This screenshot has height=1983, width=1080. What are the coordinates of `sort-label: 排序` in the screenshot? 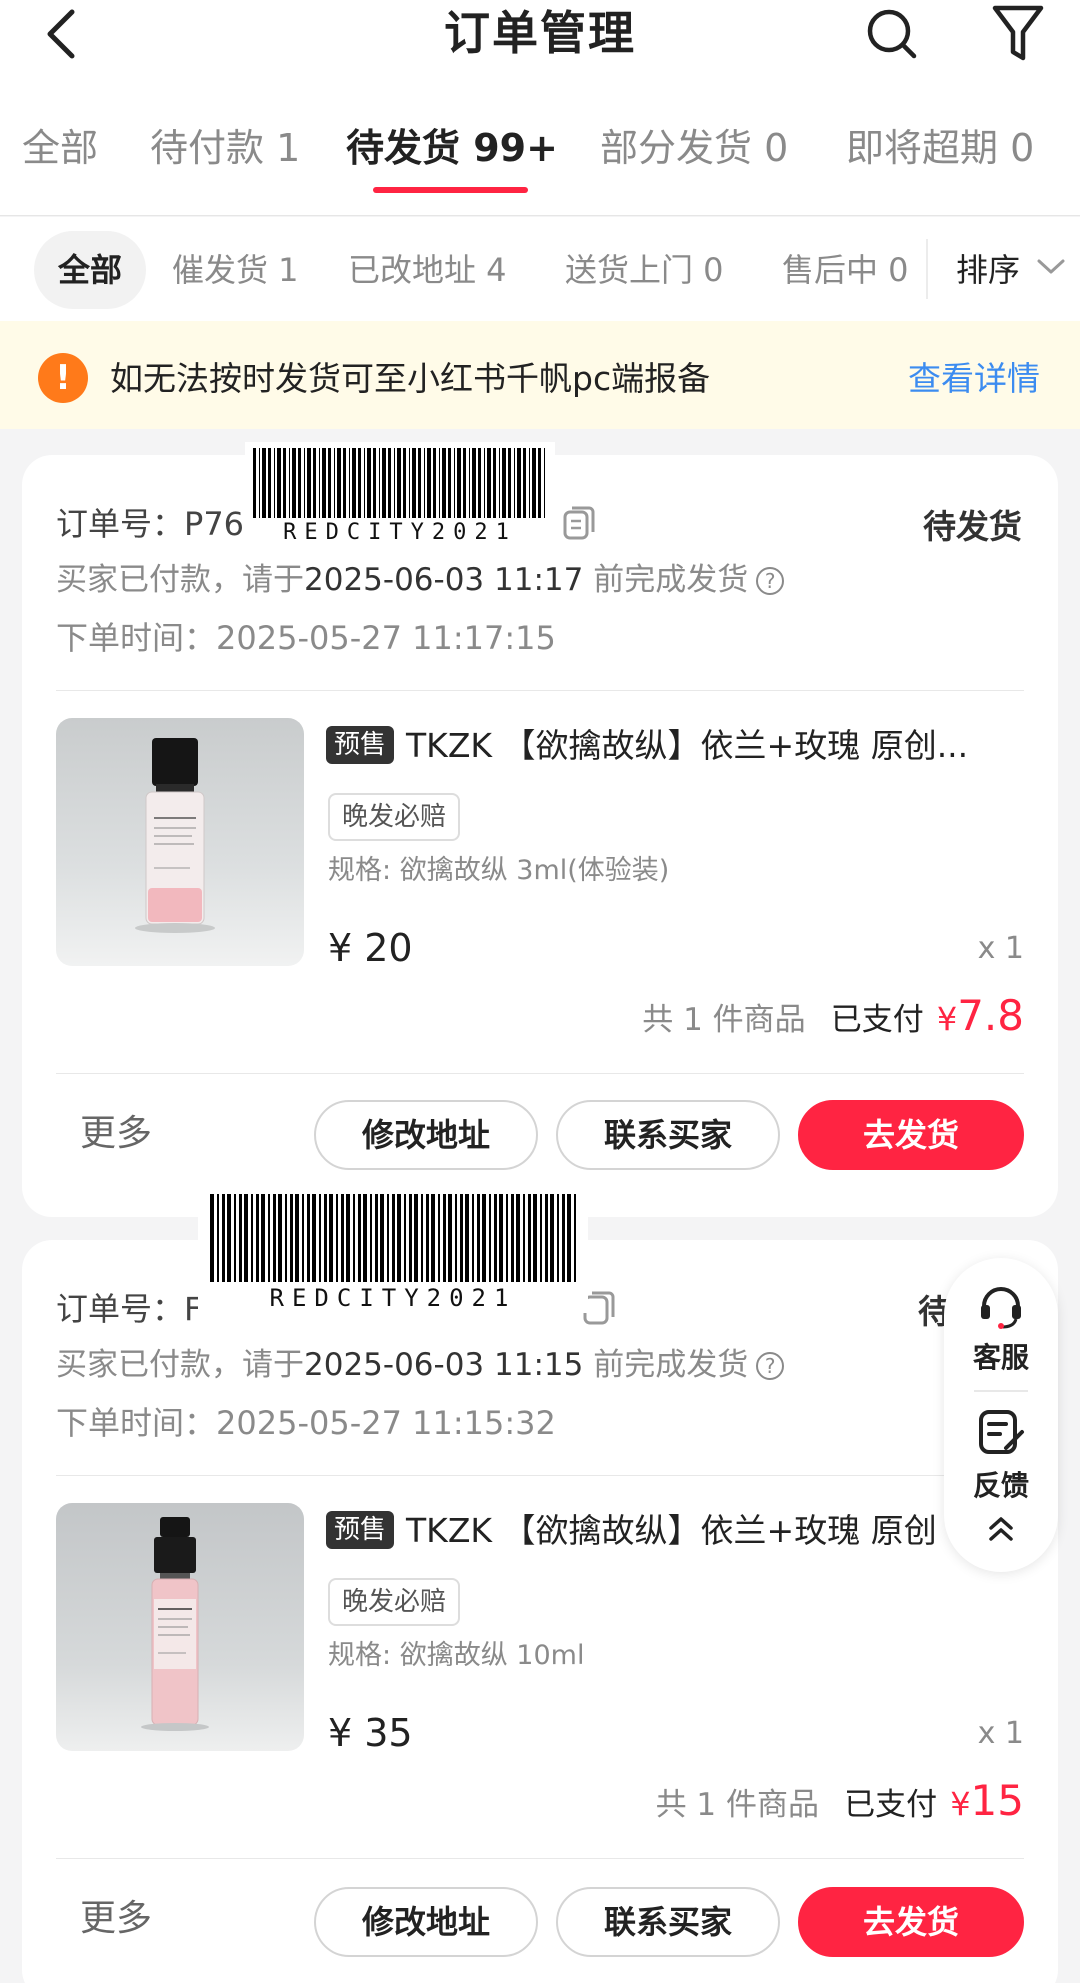 It's located at (988, 270).